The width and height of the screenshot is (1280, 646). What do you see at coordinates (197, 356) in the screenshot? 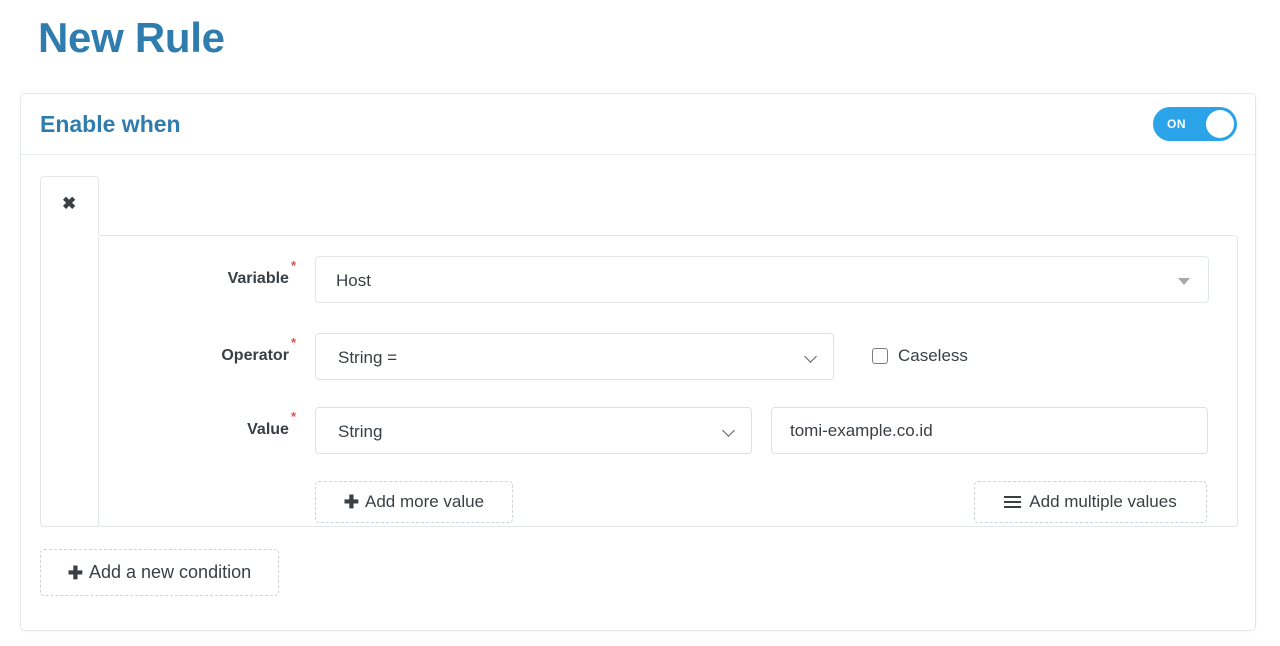
I see `operator-label: Operator*` at bounding box center [197, 356].